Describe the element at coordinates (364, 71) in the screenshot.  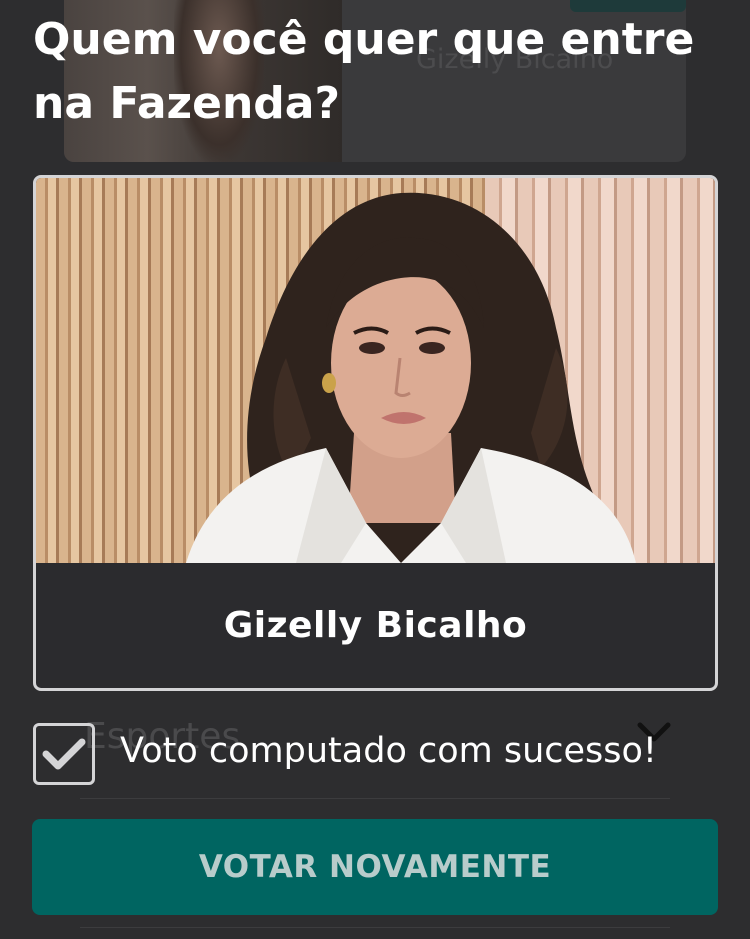
I see `page-title: Quem você quer que entre na Fazenda?` at that location.